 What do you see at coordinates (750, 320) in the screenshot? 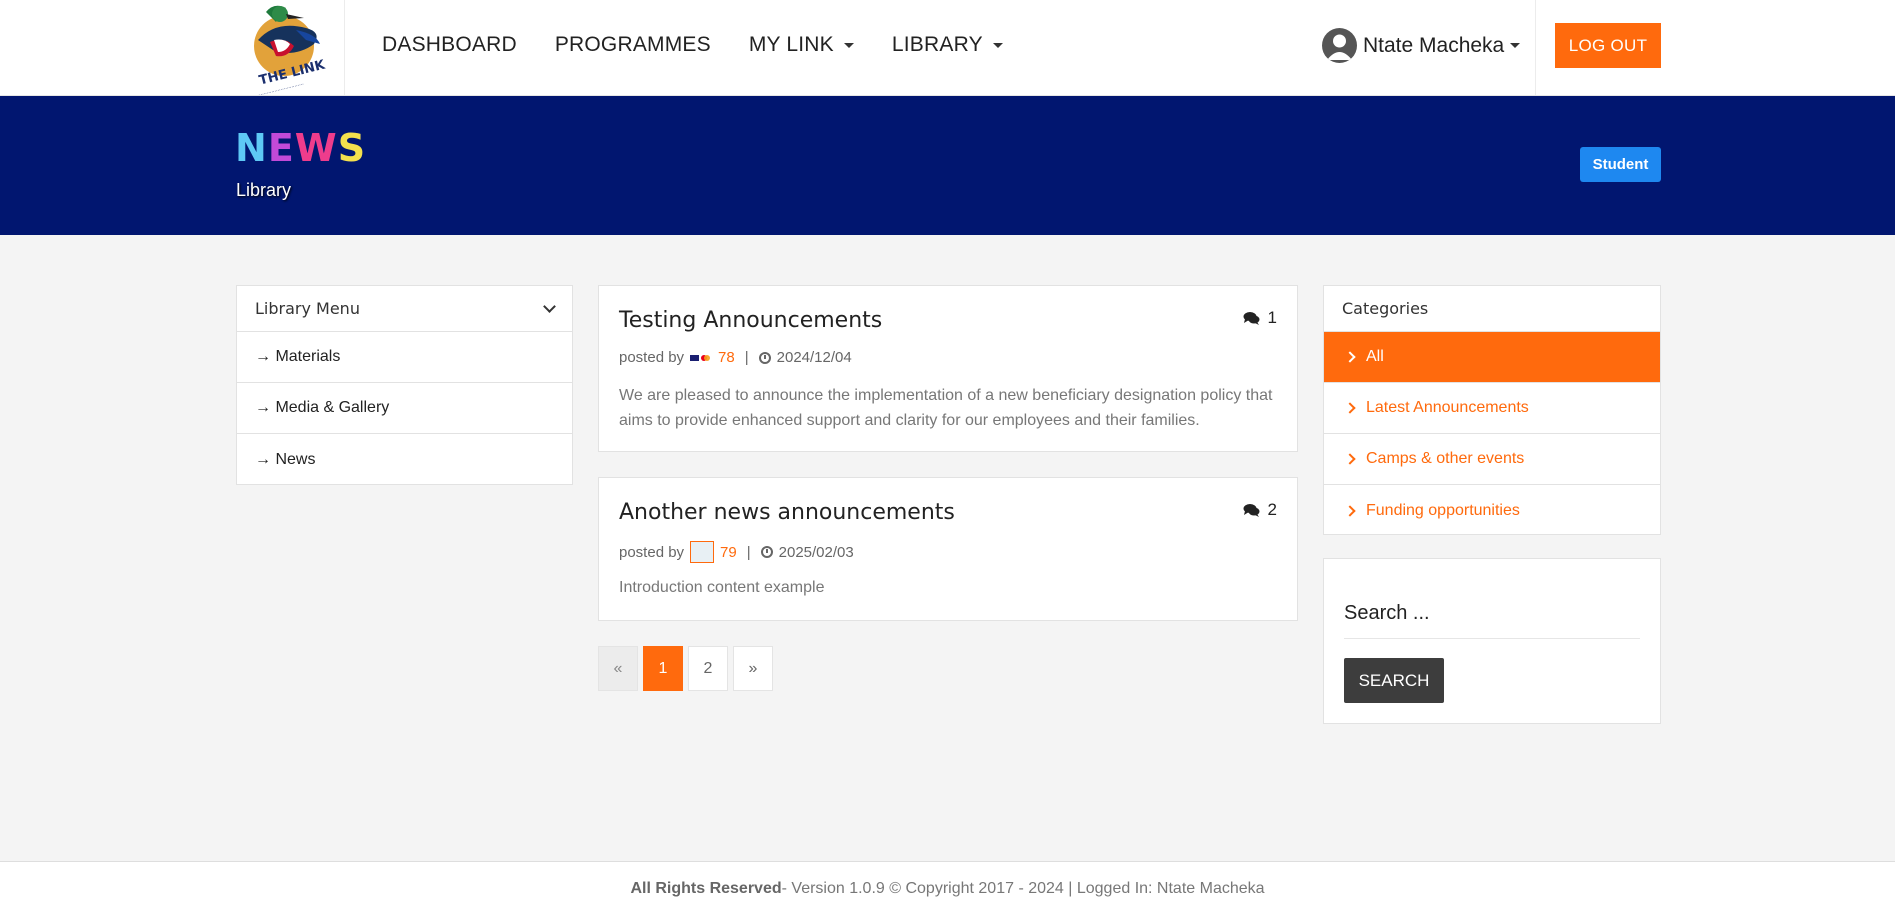
I see `post-title: Testing Announcements` at bounding box center [750, 320].